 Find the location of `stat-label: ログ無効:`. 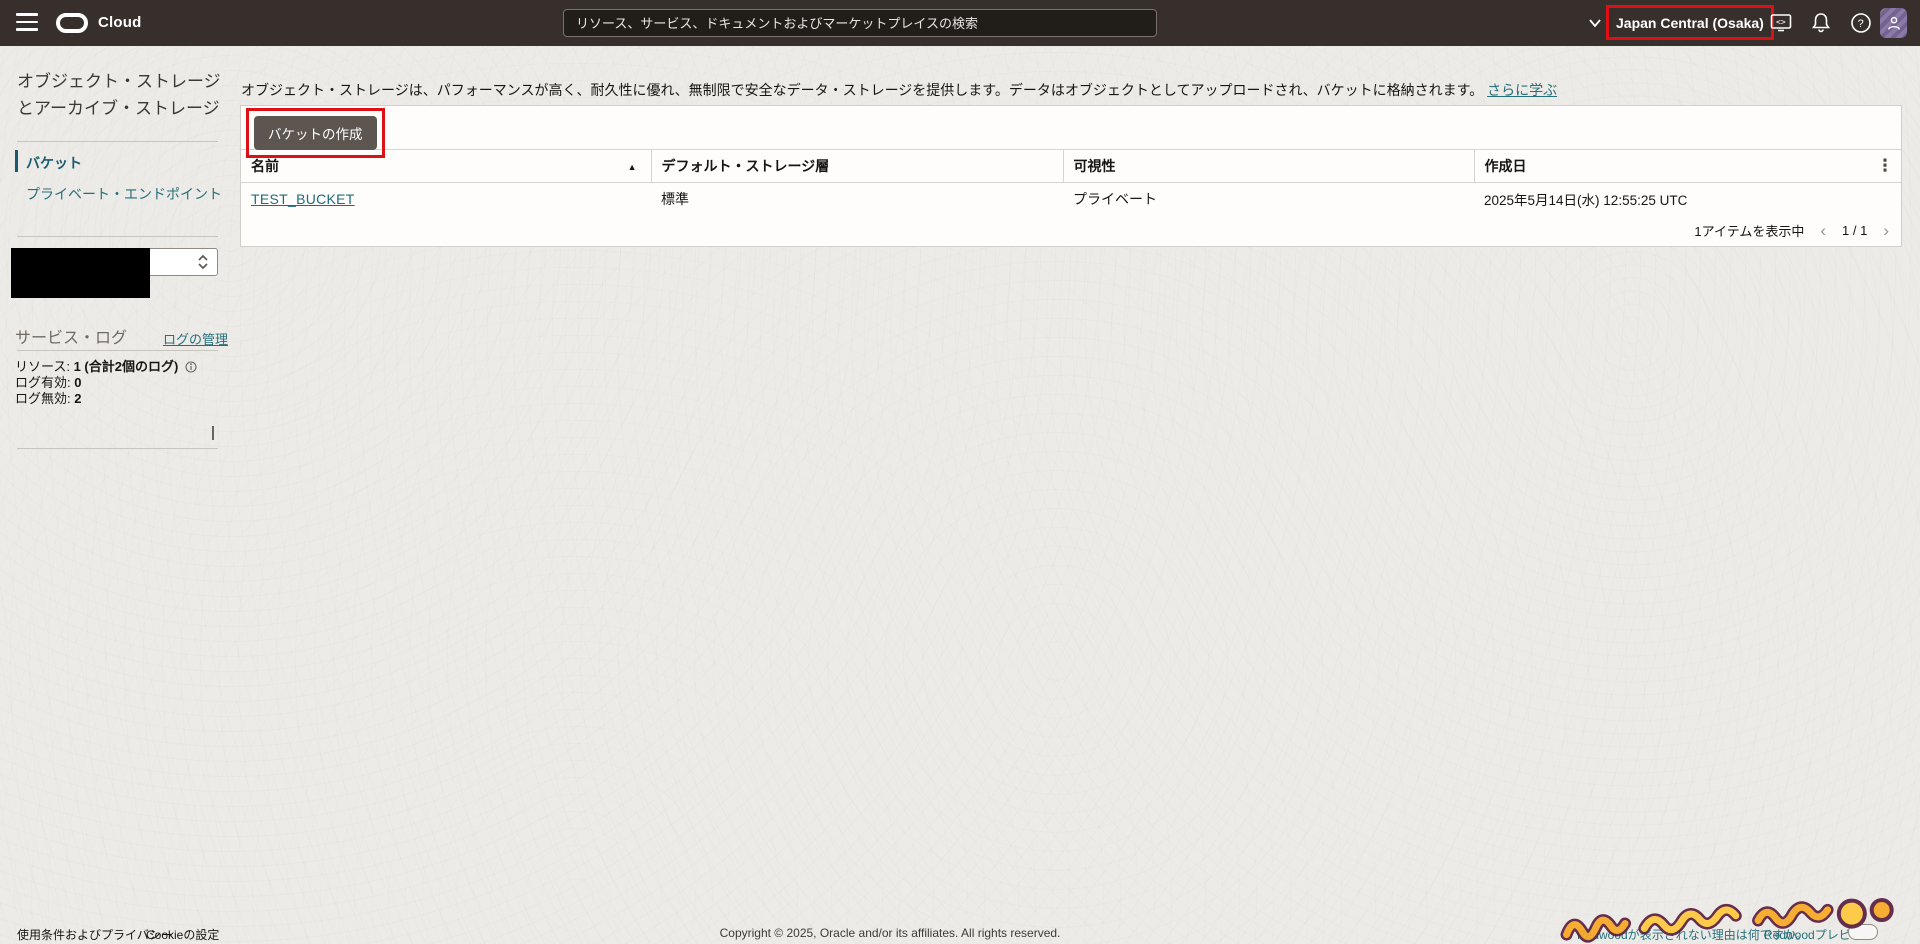

stat-label: ログ無効: is located at coordinates (45, 398).